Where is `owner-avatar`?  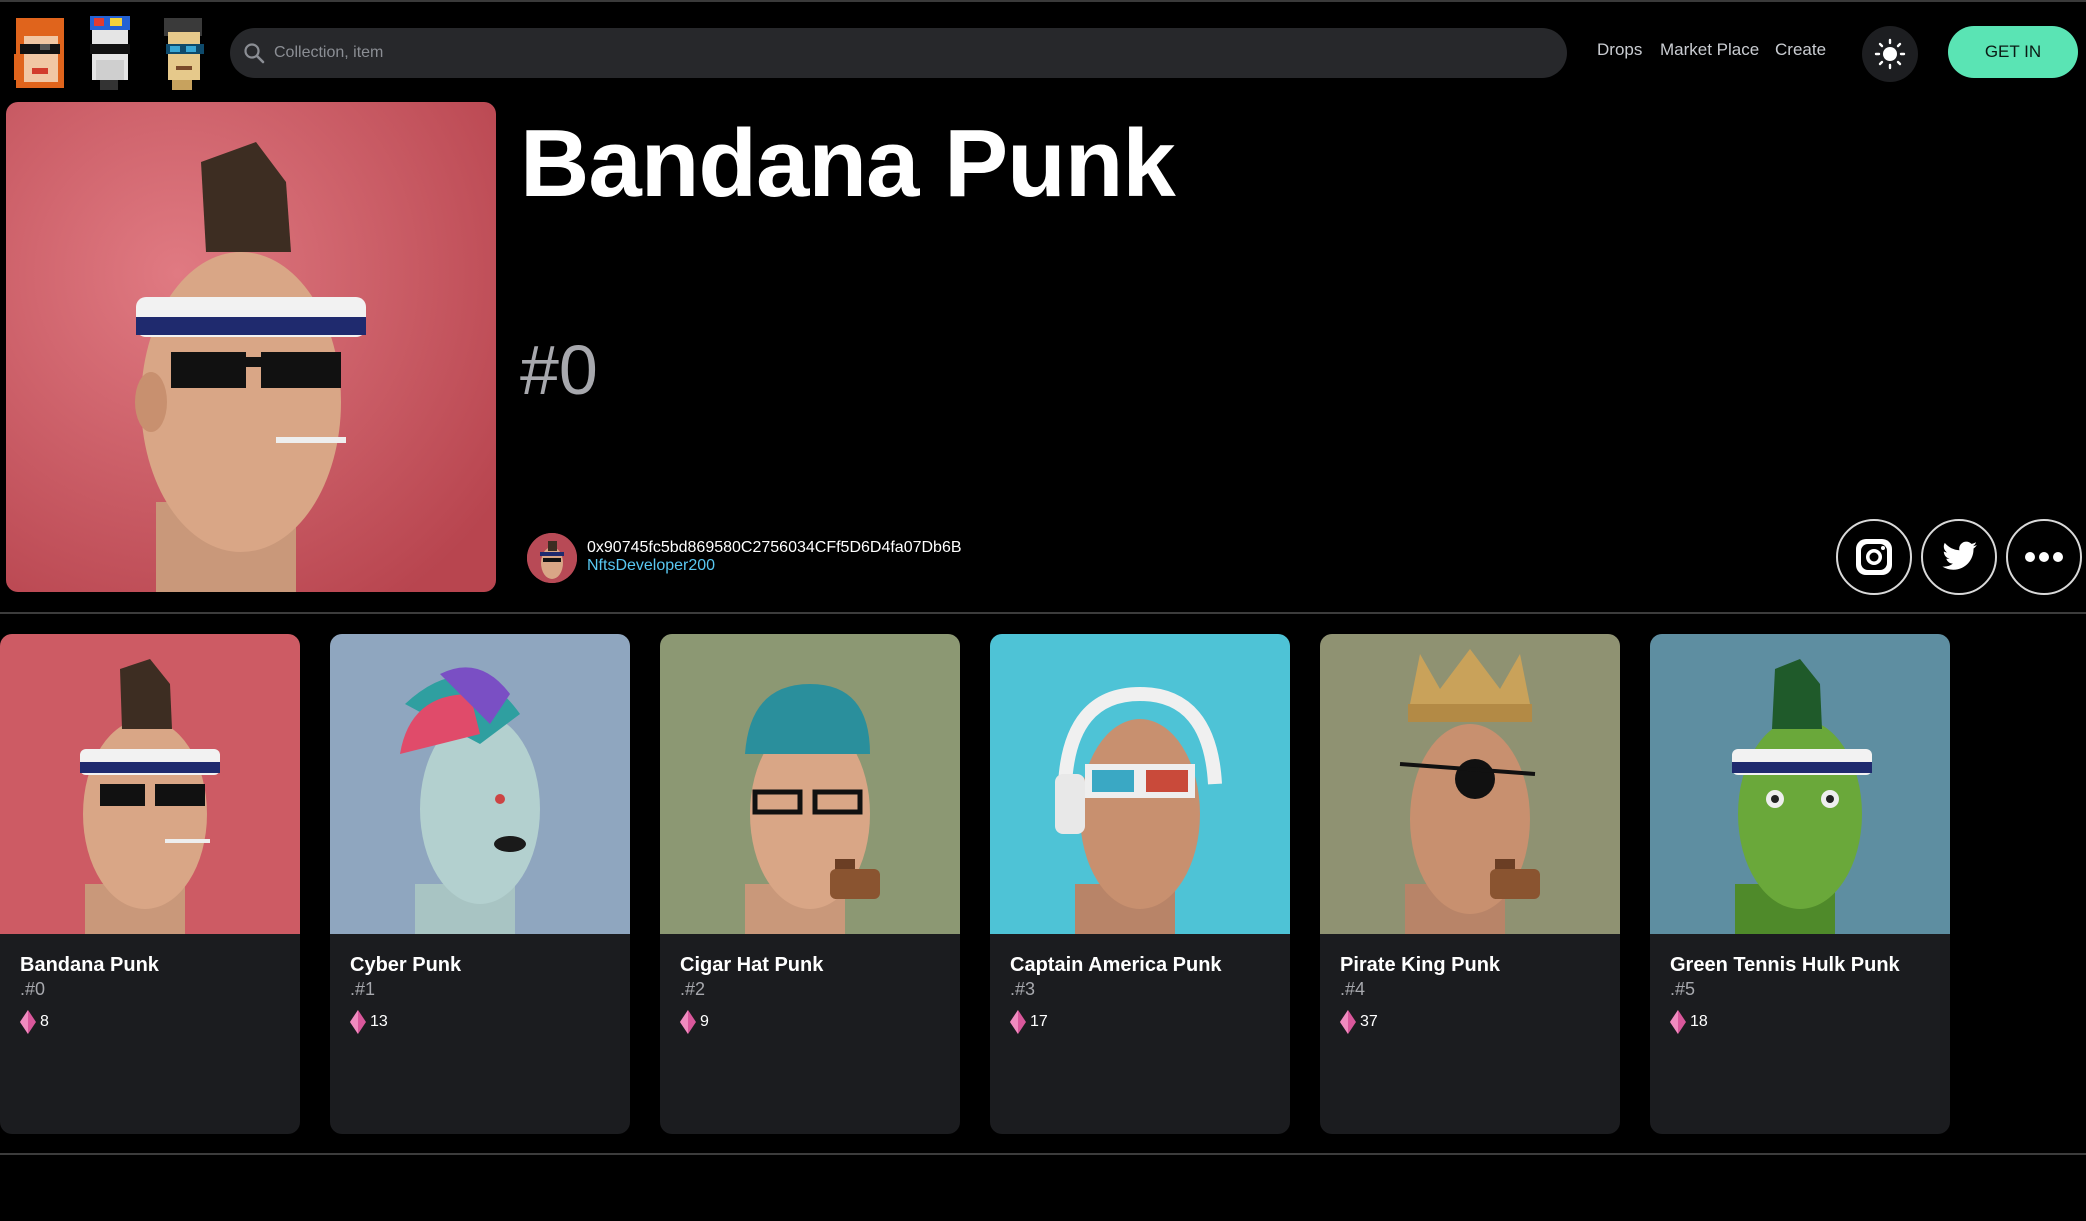 owner-avatar is located at coordinates (552, 558).